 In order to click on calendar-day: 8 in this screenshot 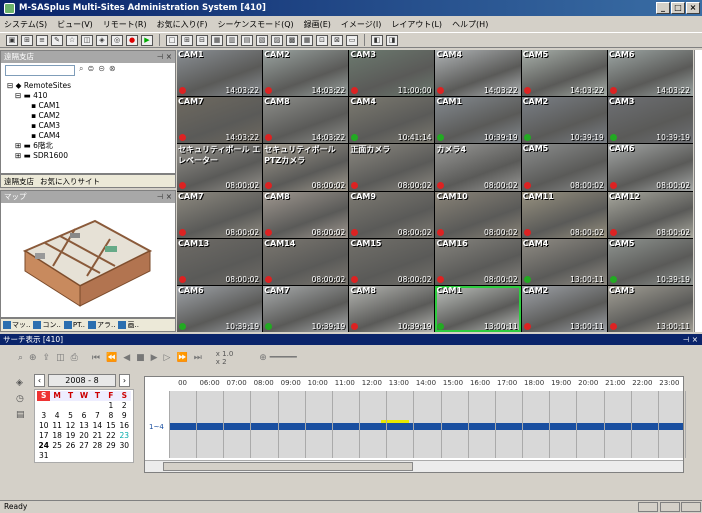, I will do `click(110, 416)`.